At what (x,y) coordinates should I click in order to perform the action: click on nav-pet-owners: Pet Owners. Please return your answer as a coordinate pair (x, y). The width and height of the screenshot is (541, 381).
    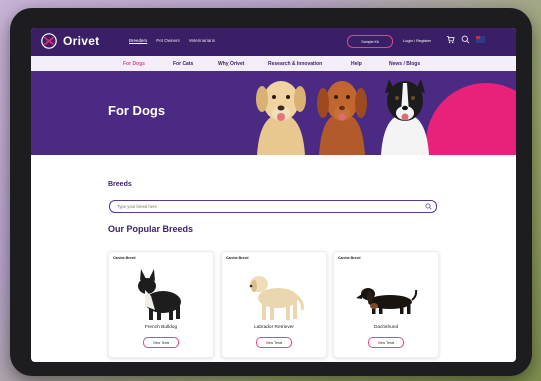
    Looking at the image, I should click on (168, 40).